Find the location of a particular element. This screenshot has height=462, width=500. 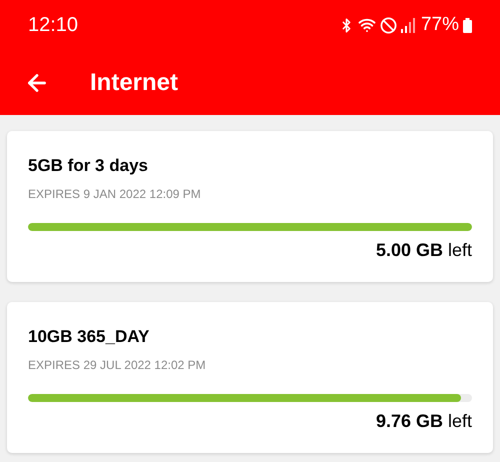

page-title: Internet is located at coordinates (134, 83).